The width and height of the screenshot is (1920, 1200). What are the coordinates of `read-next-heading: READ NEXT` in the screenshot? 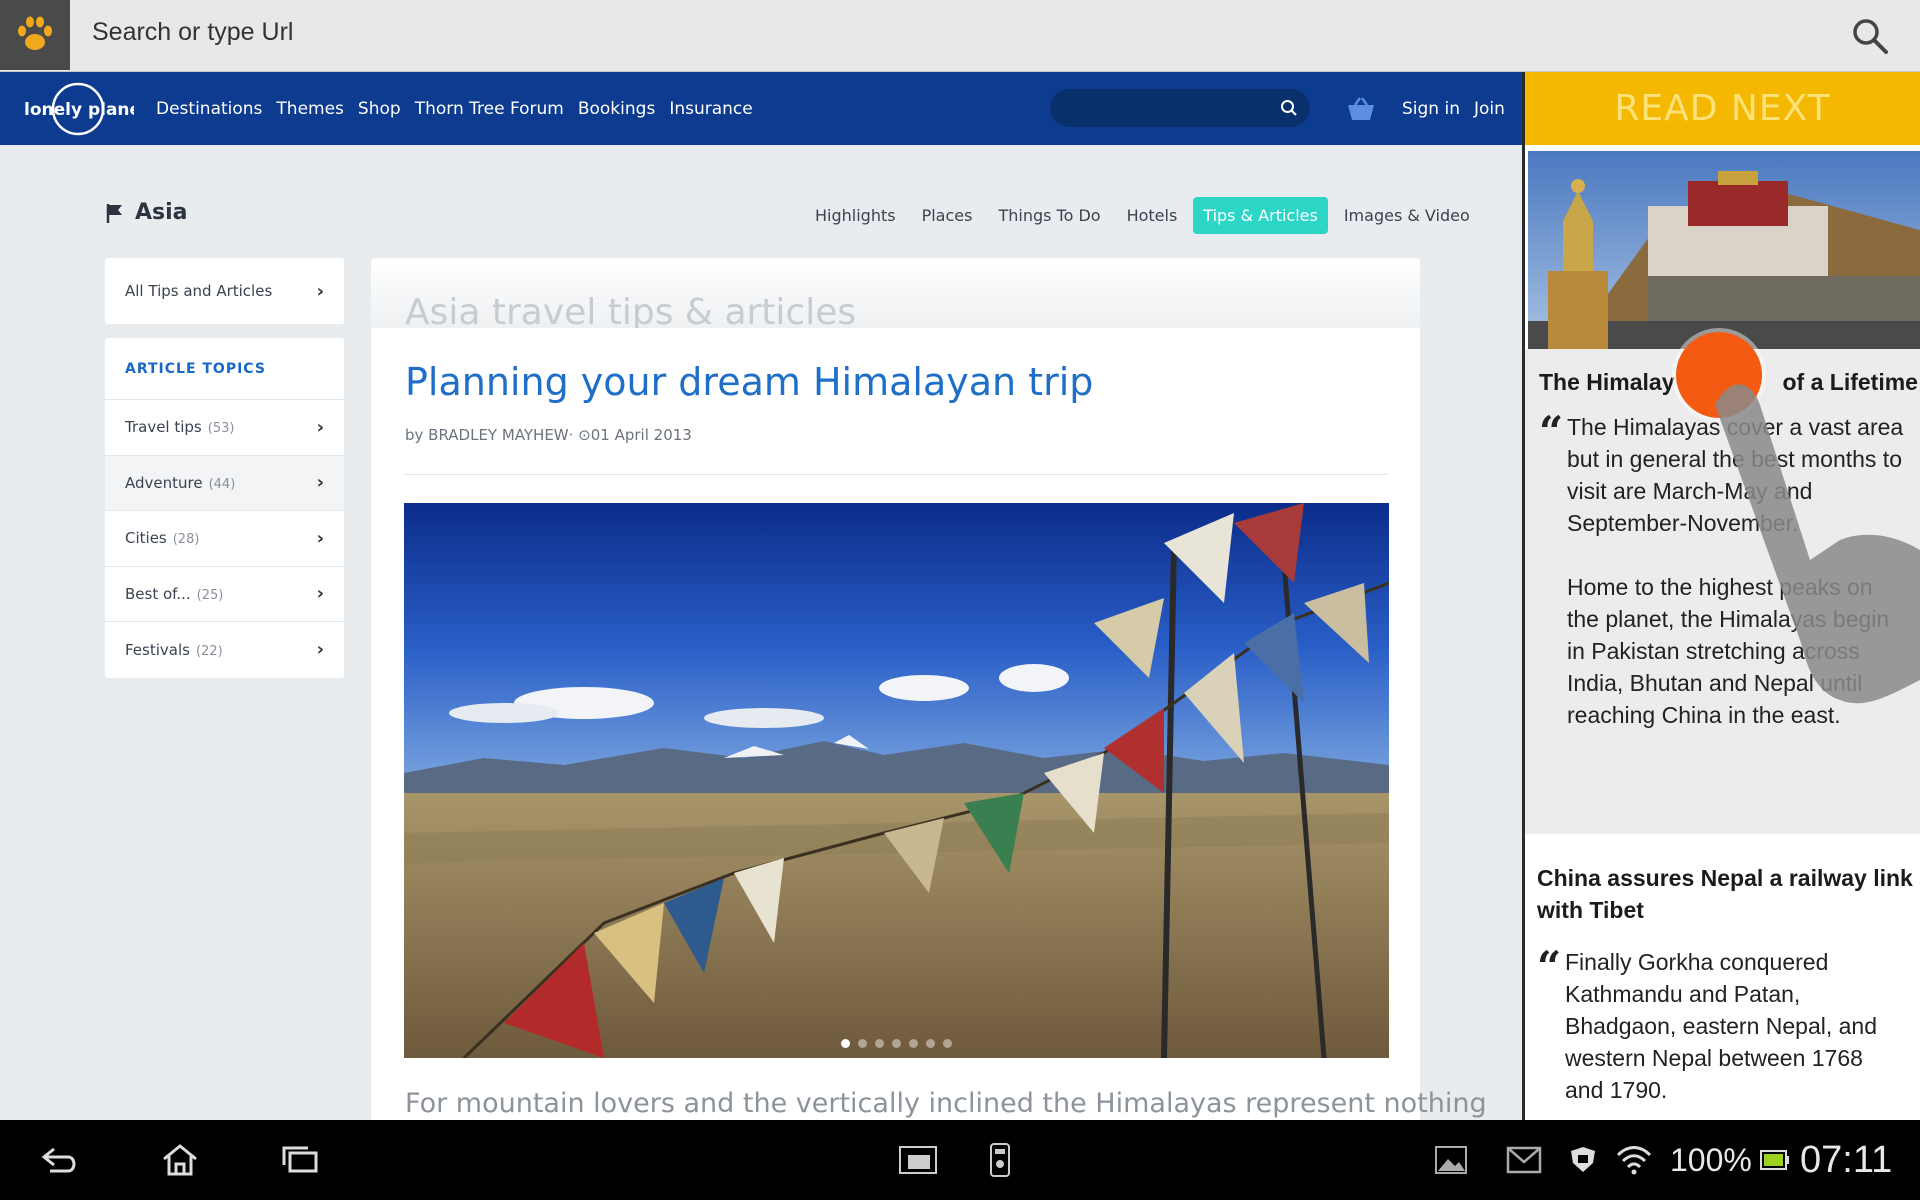 It's located at (1722, 108).